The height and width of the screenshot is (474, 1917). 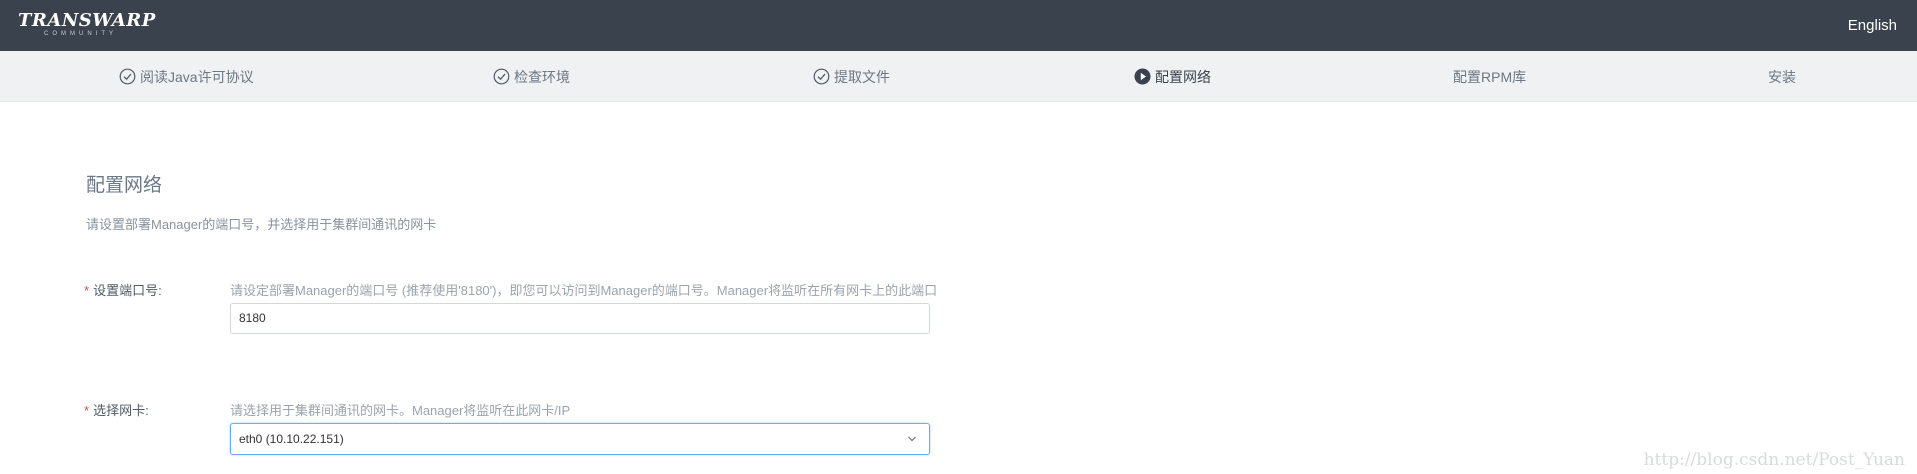 I want to click on step-label: 配置网络, so click(x=1183, y=76).